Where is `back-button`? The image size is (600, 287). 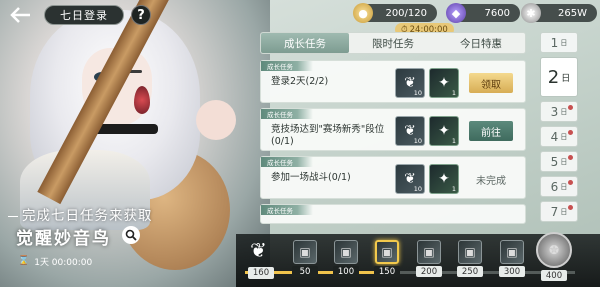 back-button is located at coordinates (21, 15).